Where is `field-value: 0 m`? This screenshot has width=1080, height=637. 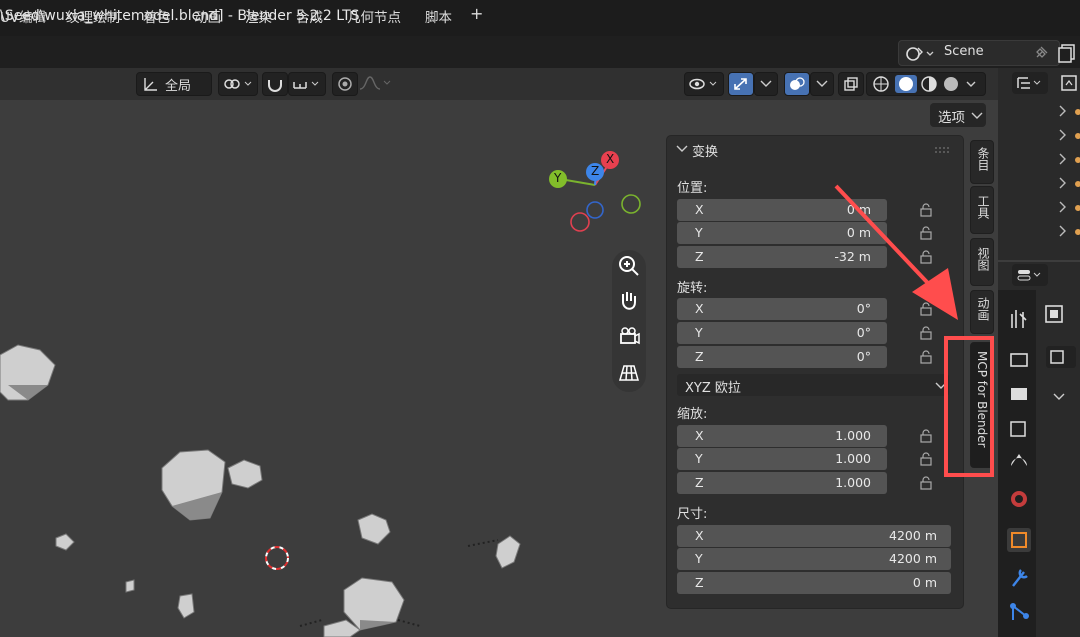
field-value: 0 m is located at coordinates (924, 582).